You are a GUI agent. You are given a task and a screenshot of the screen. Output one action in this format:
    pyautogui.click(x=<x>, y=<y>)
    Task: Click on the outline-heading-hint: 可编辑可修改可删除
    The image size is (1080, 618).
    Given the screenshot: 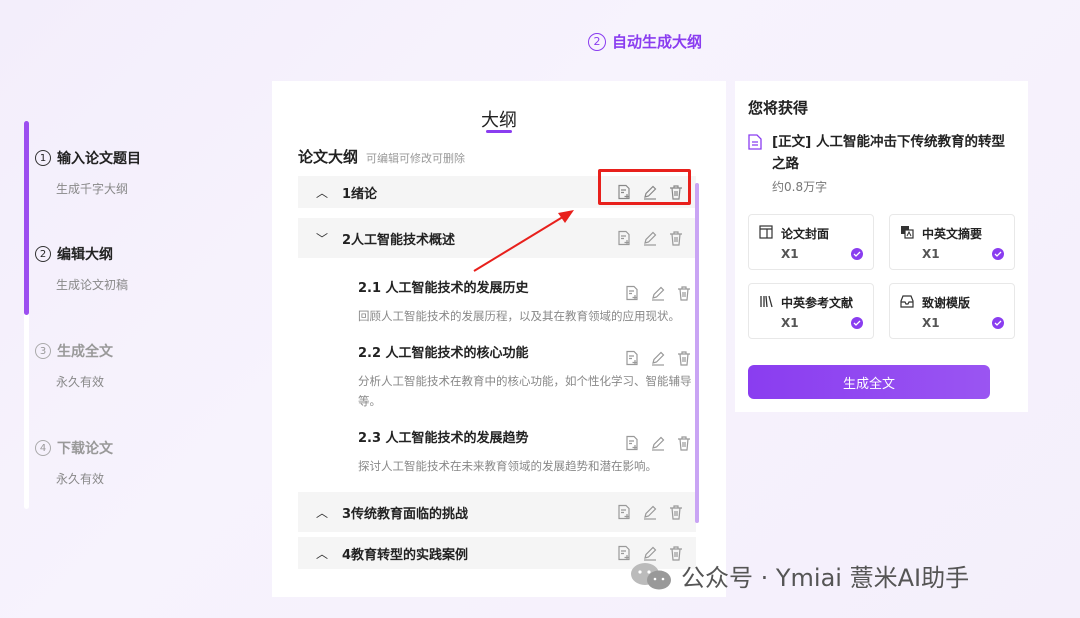 What is the action you would take?
    pyautogui.click(x=416, y=158)
    